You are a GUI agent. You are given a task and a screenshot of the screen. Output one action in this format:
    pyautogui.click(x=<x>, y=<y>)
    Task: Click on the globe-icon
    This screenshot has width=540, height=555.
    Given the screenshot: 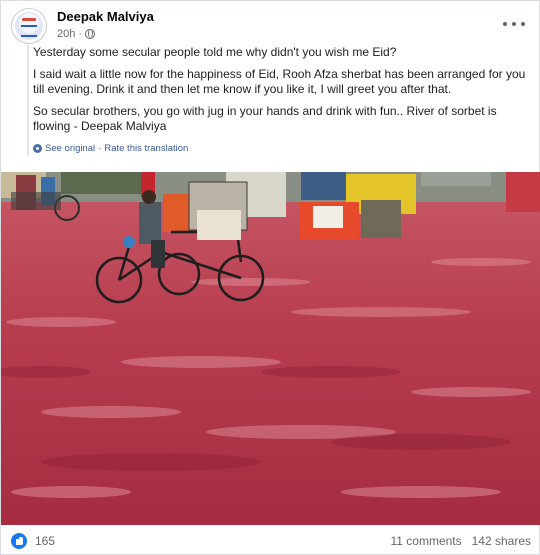 What is the action you would take?
    pyautogui.click(x=90, y=34)
    